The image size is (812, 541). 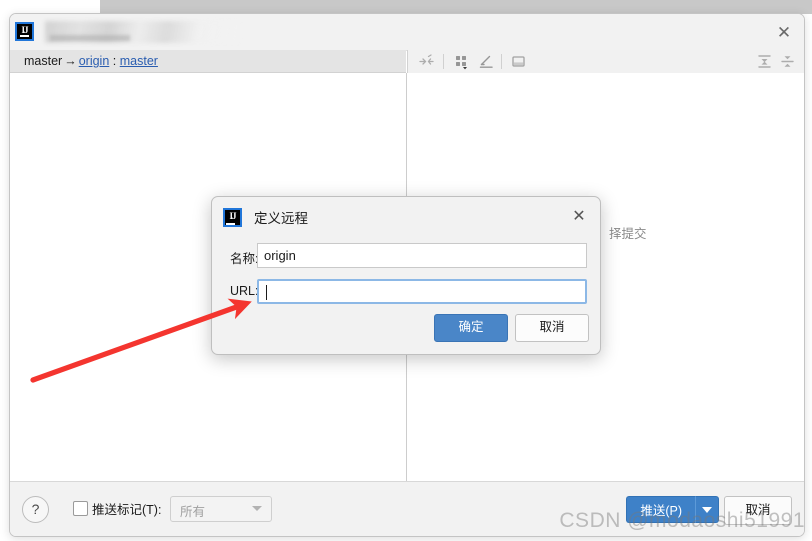 What do you see at coordinates (471, 328) in the screenshot?
I see `dialog-ok-button: 确定` at bounding box center [471, 328].